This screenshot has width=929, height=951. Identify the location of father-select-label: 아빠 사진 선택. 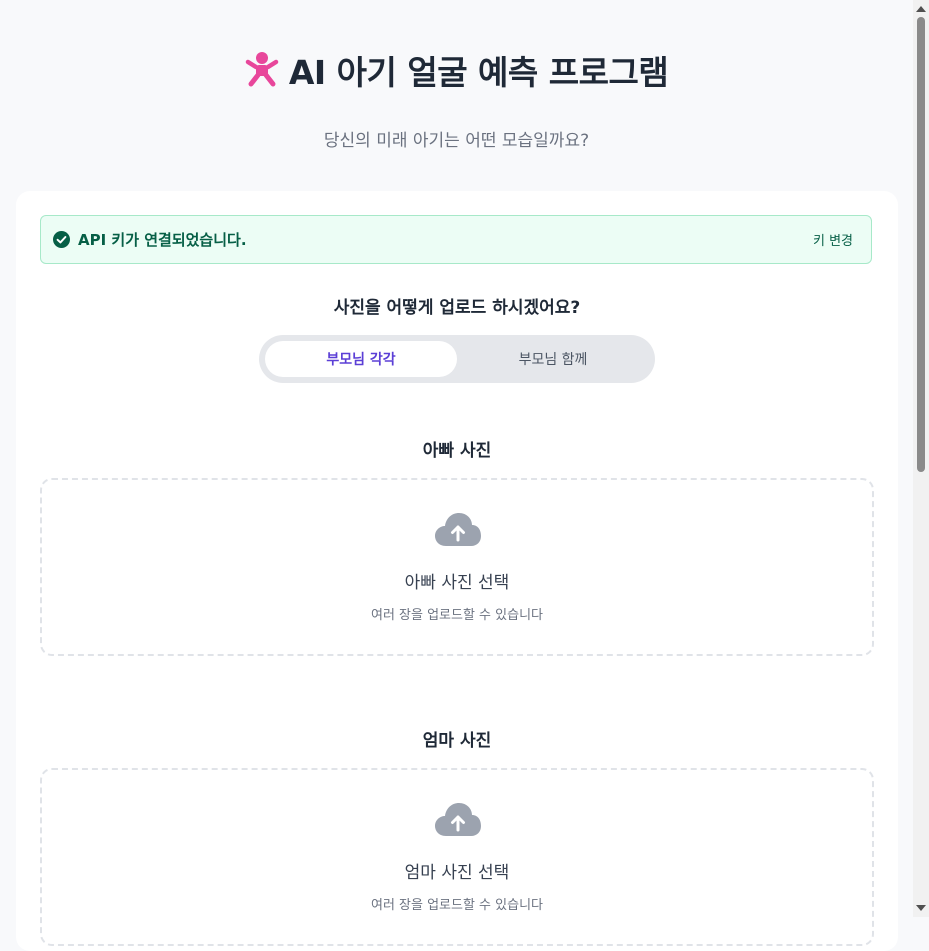
(457, 583).